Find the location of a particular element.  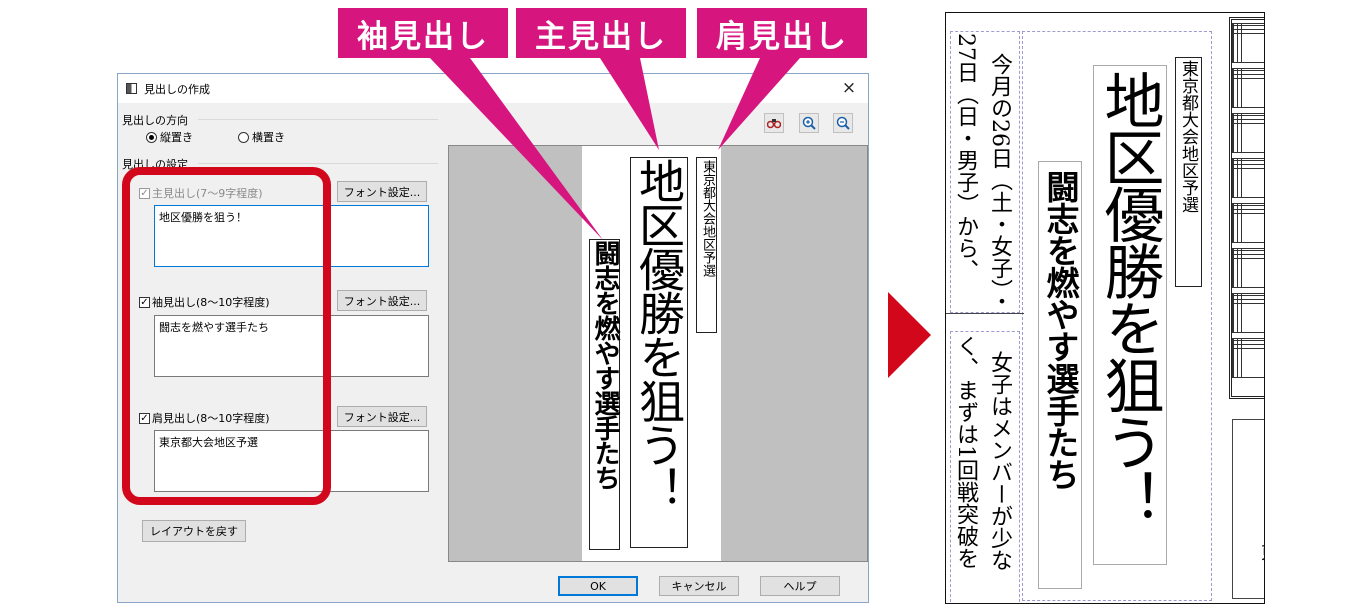

result-sode-text: 闘志を燃やす選手たち is located at coordinates (1060, 330).